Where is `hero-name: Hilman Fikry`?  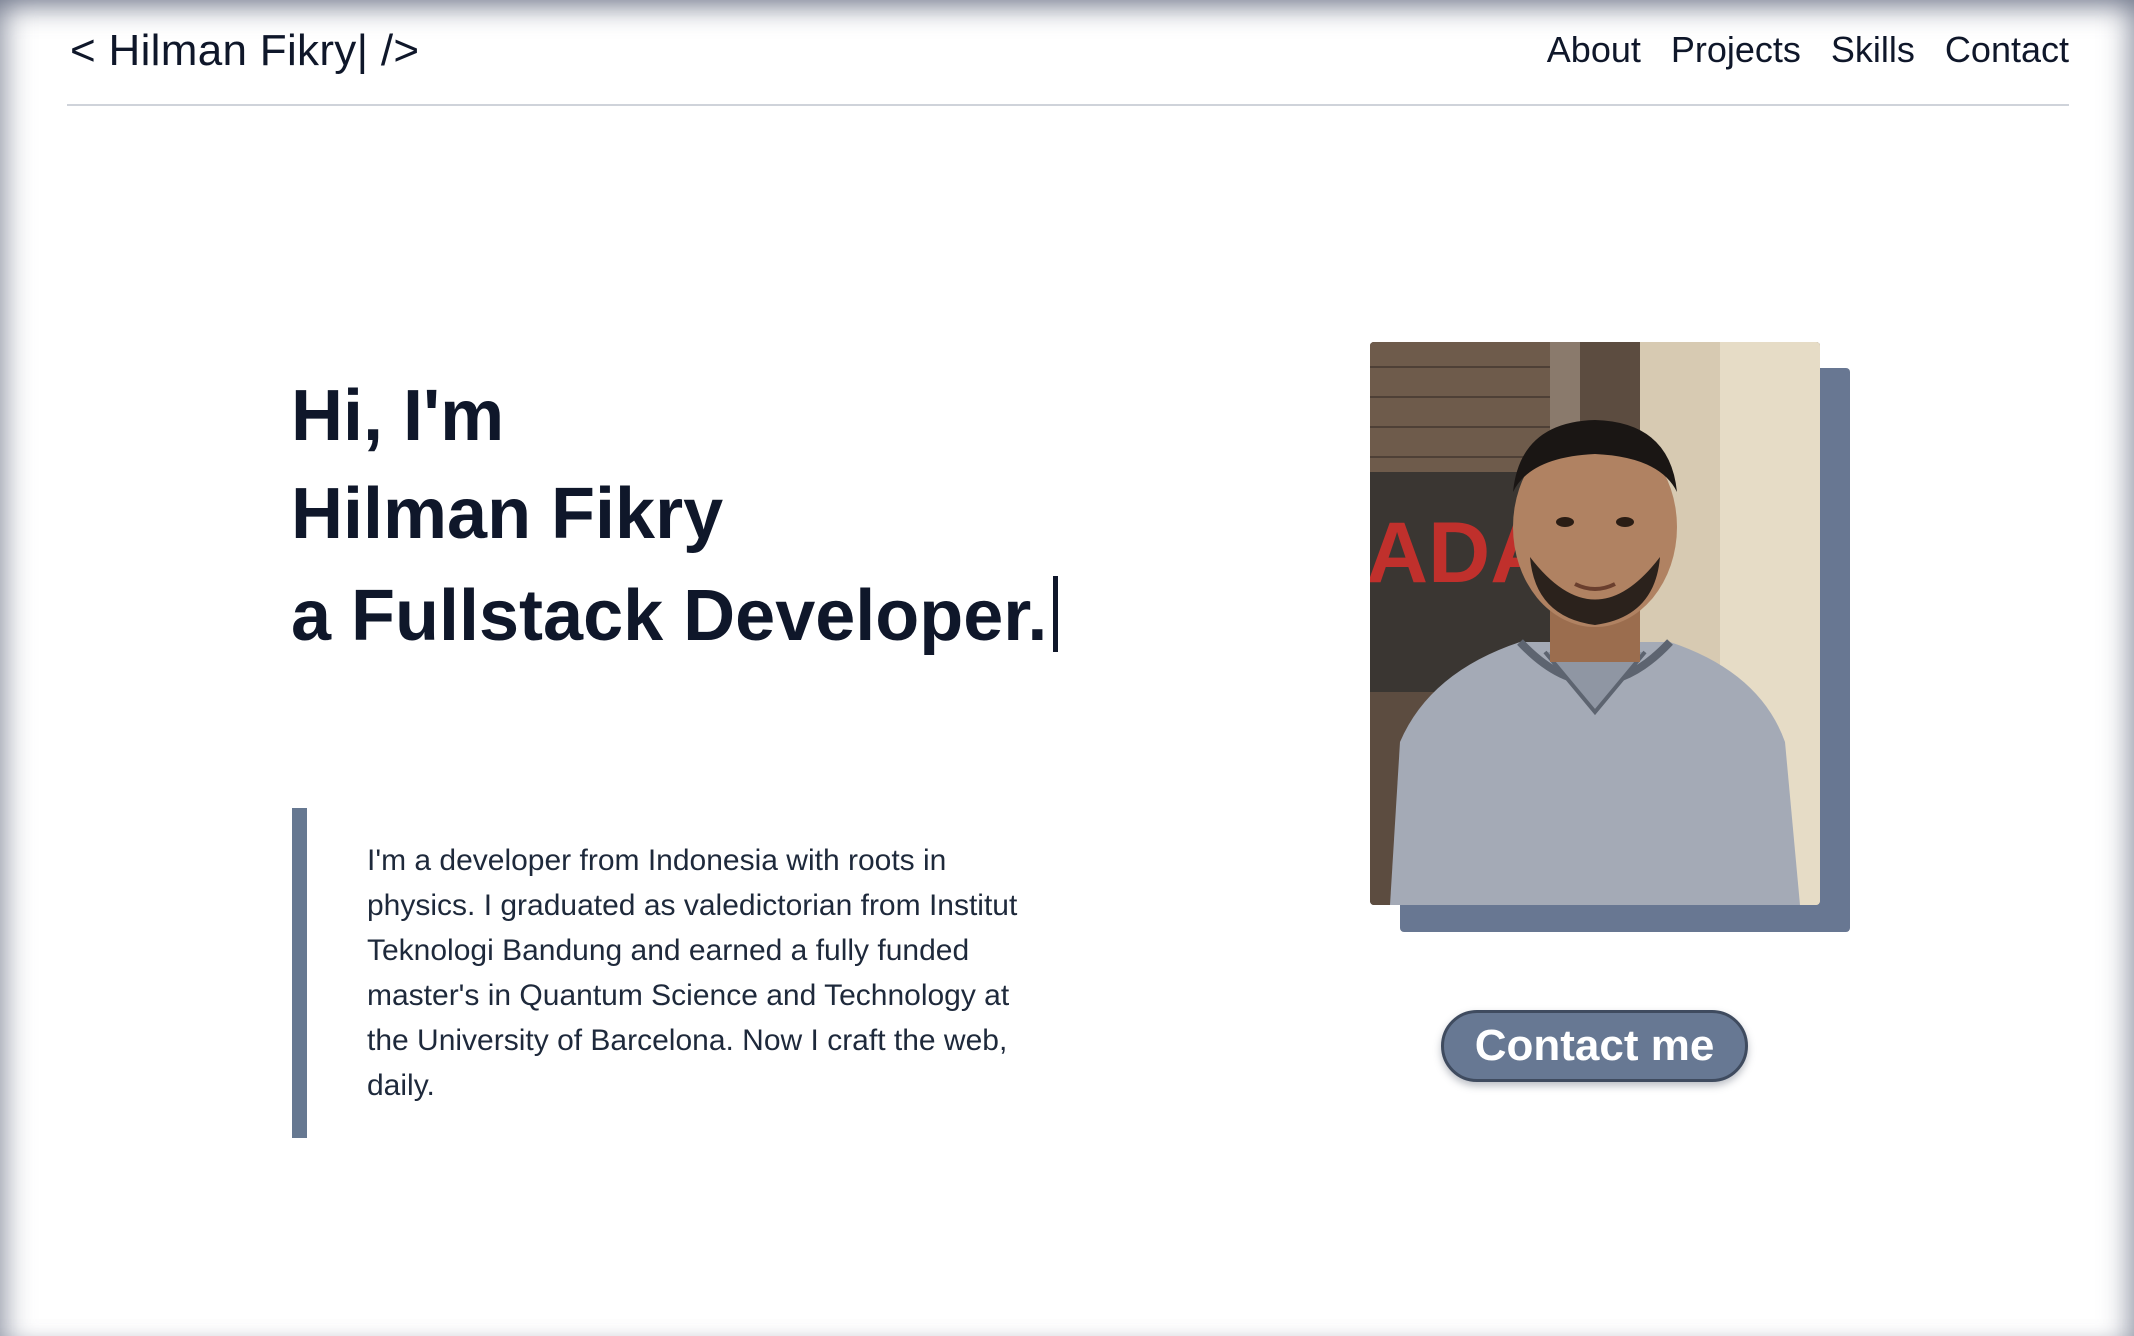
hero-name: Hilman Fikry is located at coordinates (507, 514).